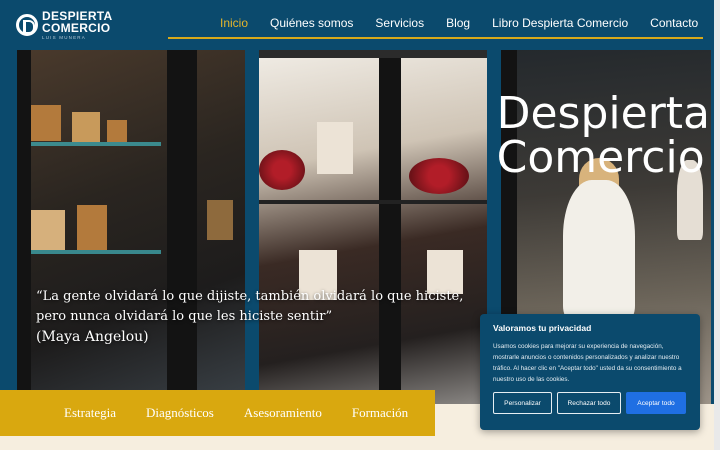  I want to click on woman-dress, so click(599, 250).